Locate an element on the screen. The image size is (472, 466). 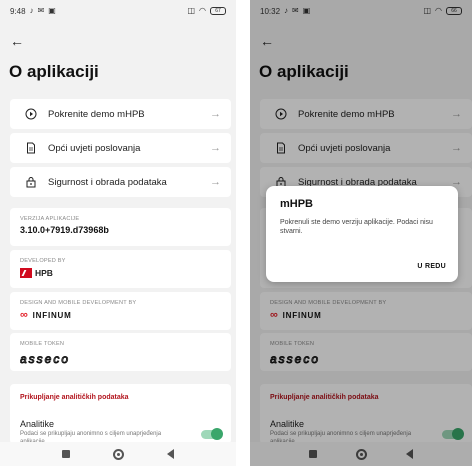
menu-item-security: Sigurnost i obrada podataka → is located at coordinates (120, 182).